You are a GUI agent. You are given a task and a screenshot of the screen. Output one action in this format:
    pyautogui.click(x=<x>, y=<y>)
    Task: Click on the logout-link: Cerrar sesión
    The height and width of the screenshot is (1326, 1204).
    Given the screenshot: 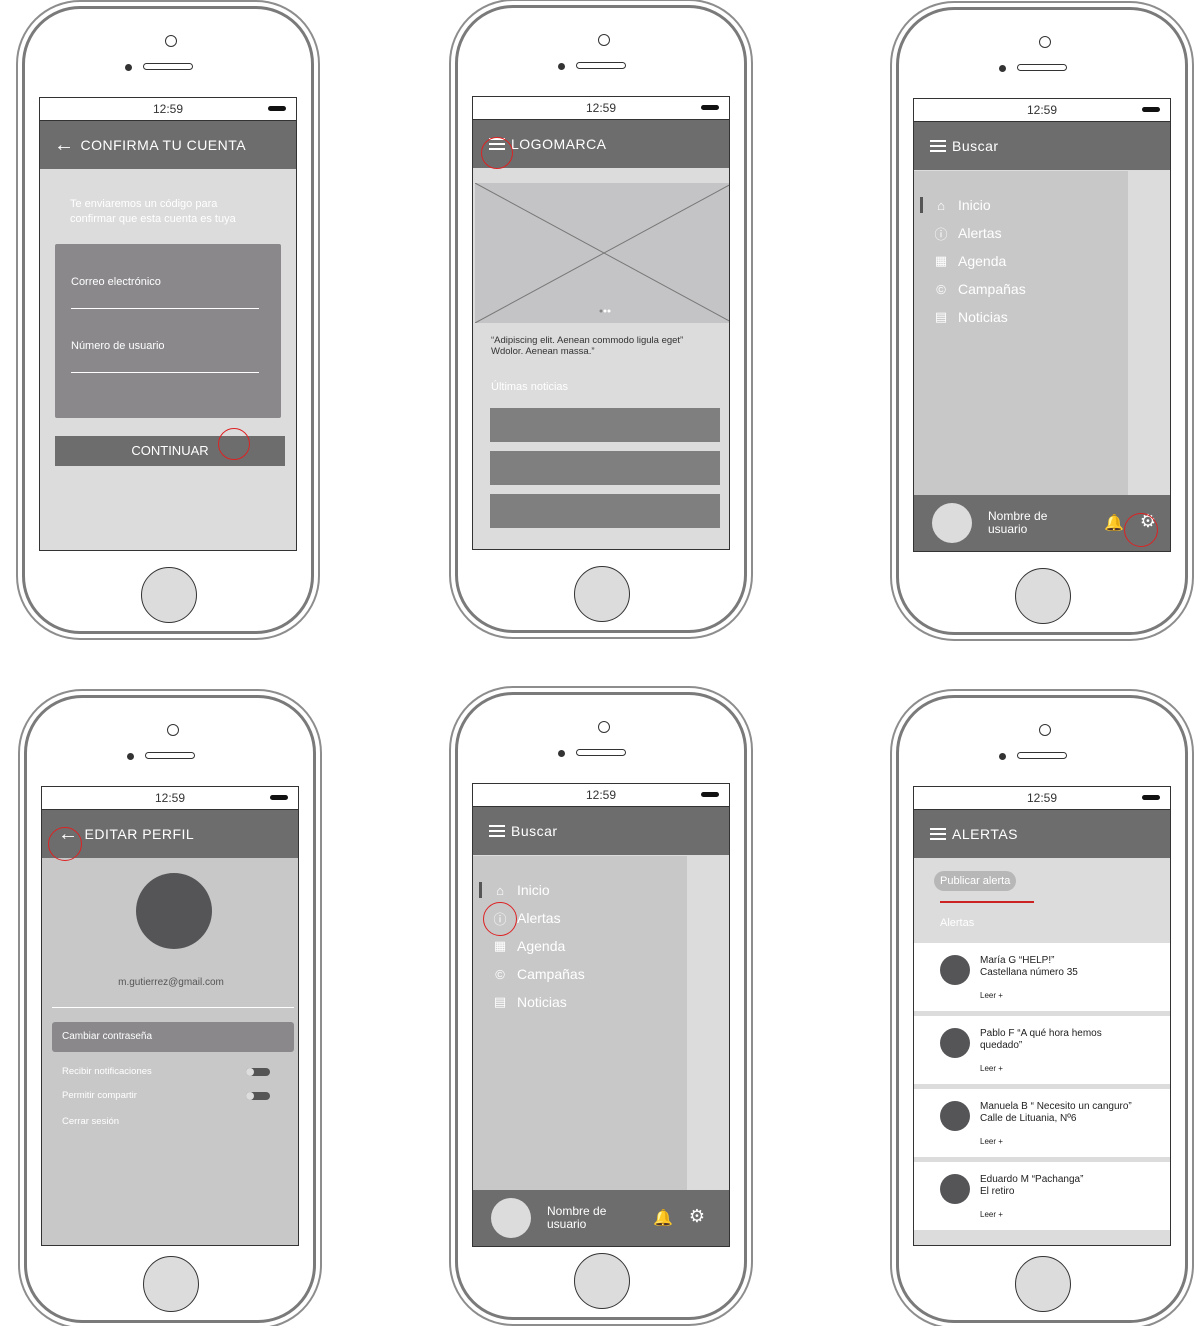 What is the action you would take?
    pyautogui.click(x=90, y=1121)
    